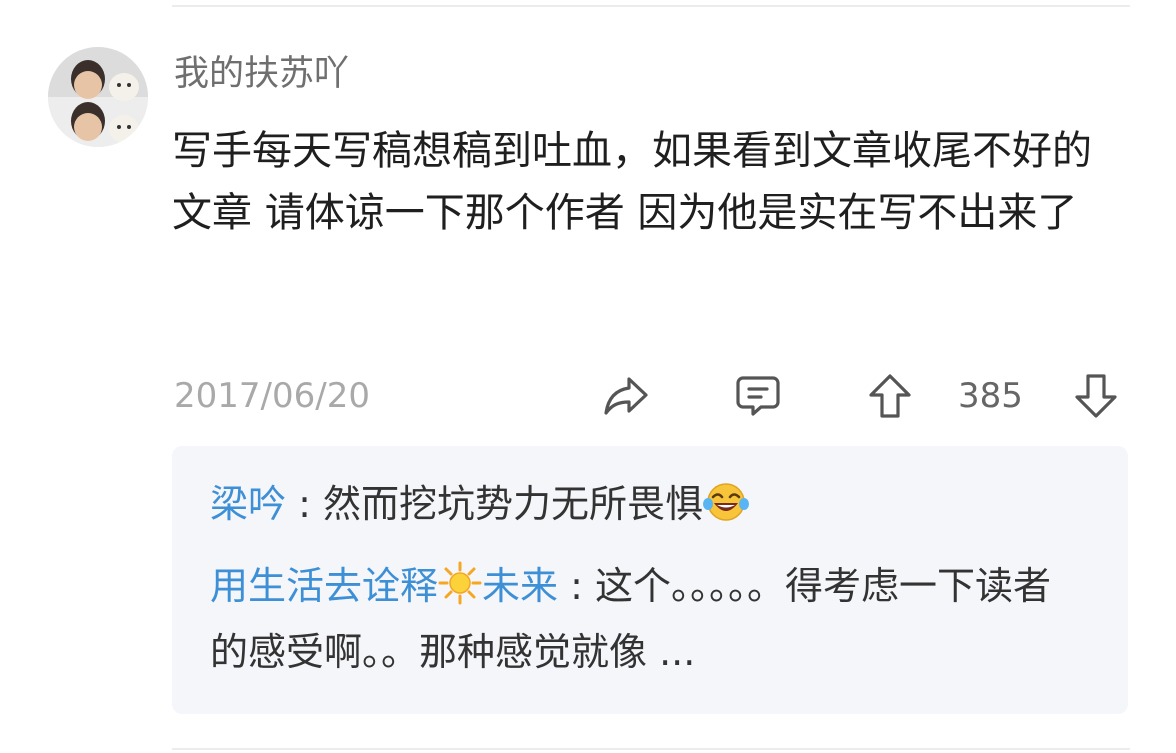  Describe the element at coordinates (512, 504) in the screenshot. I see `reply-text: 然而挖坑势力无所畏惧` at that location.